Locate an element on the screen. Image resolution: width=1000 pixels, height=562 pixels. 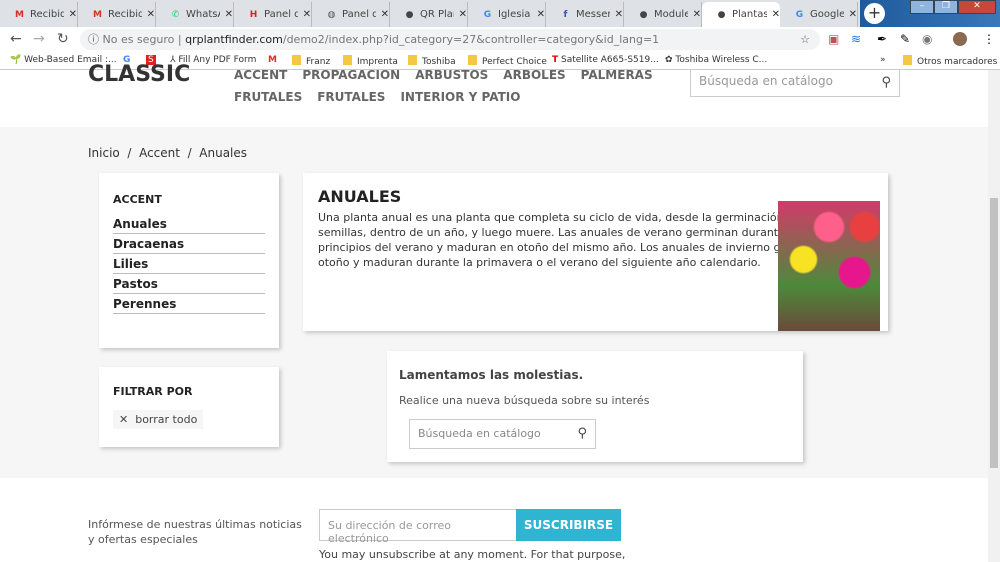
reload-icon: ↻ is located at coordinates (63, 39).